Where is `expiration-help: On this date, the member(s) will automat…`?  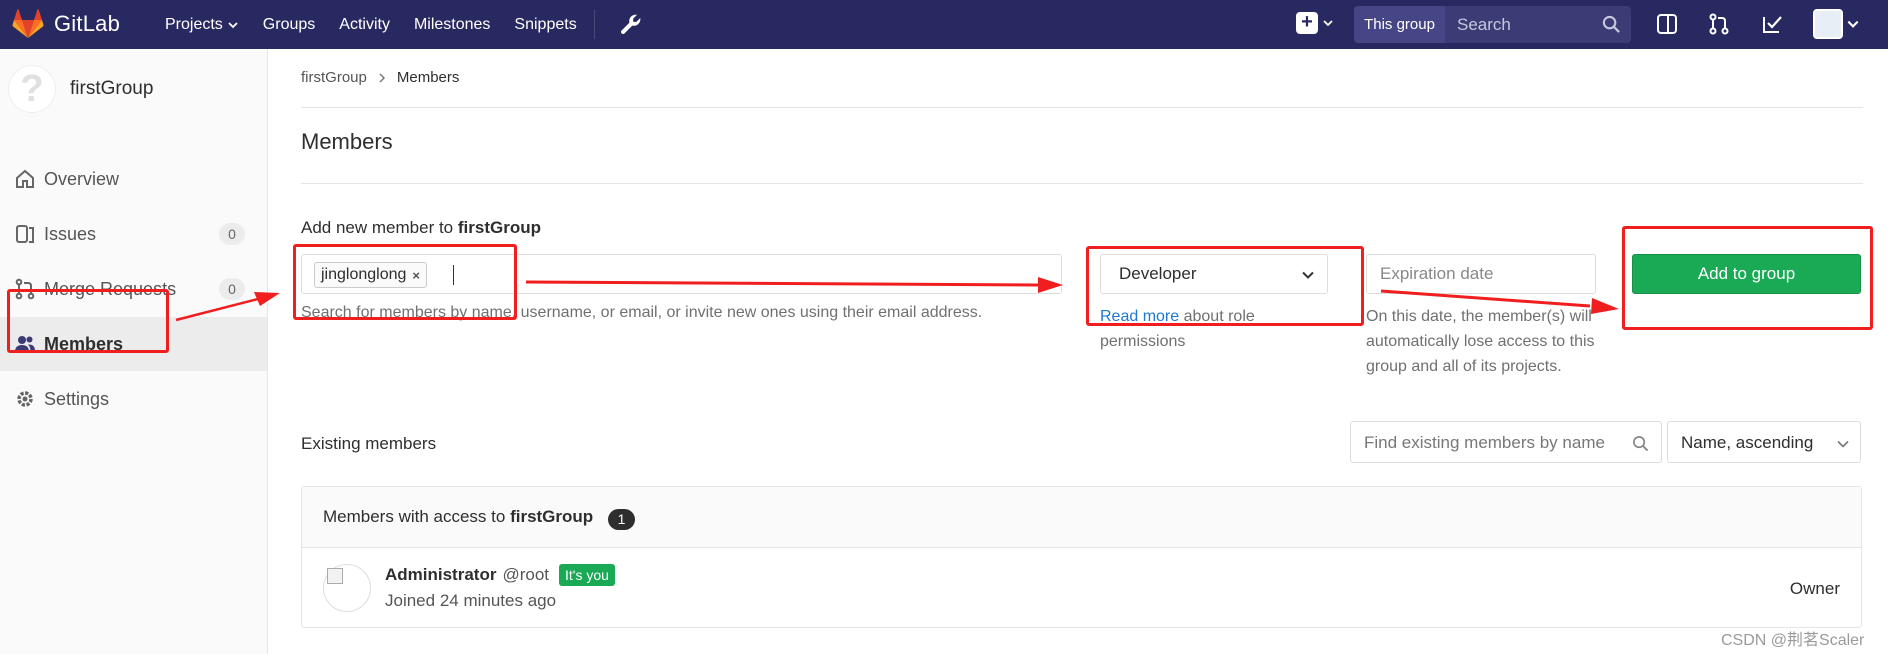 expiration-help: On this date, the member(s) will automat… is located at coordinates (1480, 341).